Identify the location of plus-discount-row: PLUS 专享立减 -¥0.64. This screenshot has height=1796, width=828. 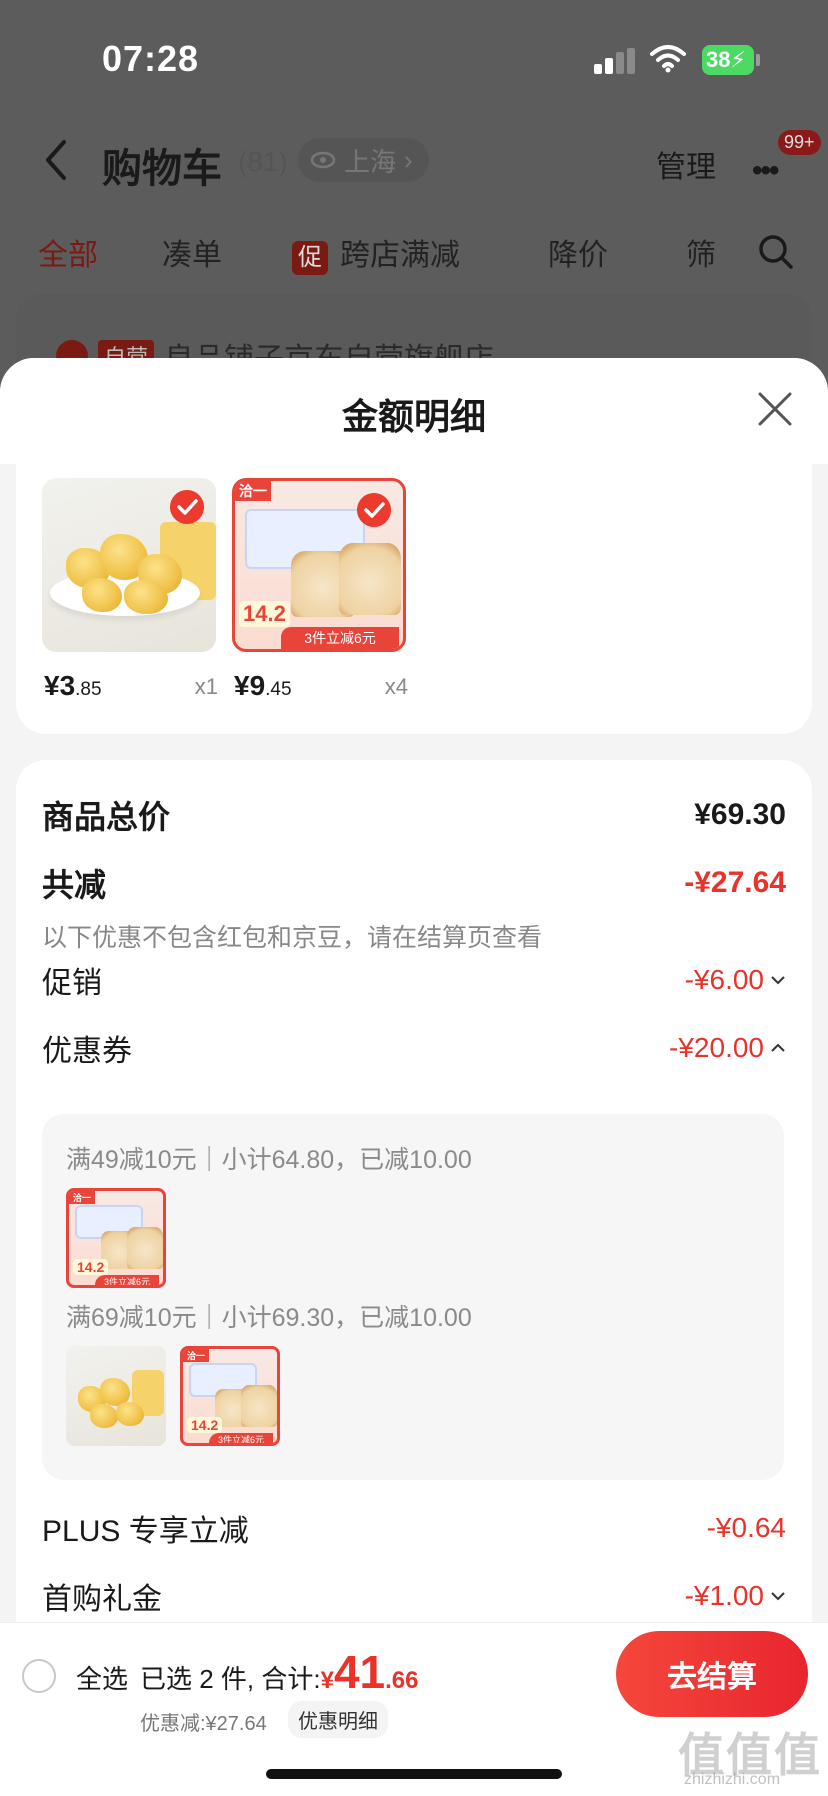
(414, 1528).